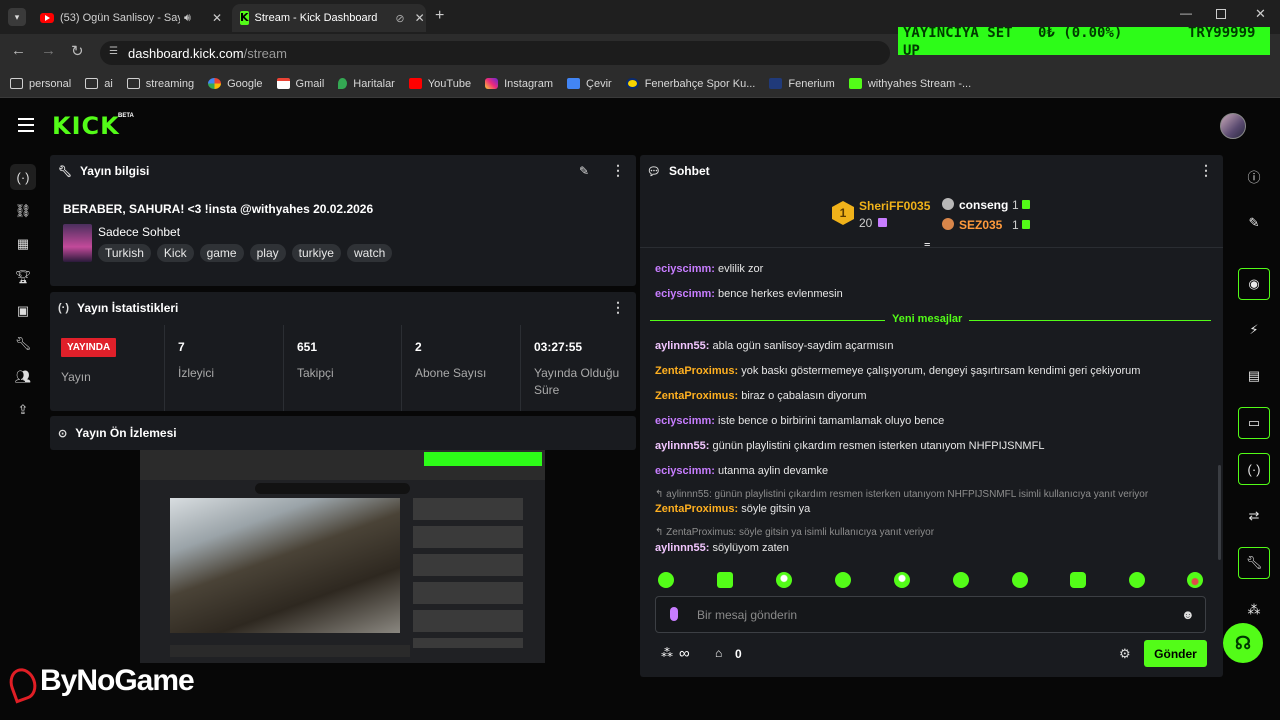  I want to click on leaderboard-collapse-icon: ≡, so click(927, 246).